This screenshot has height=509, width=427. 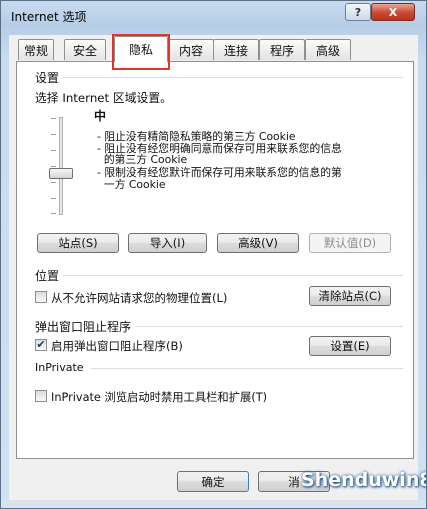 I want to click on never-allow-location-checkbox, so click(x=41, y=297).